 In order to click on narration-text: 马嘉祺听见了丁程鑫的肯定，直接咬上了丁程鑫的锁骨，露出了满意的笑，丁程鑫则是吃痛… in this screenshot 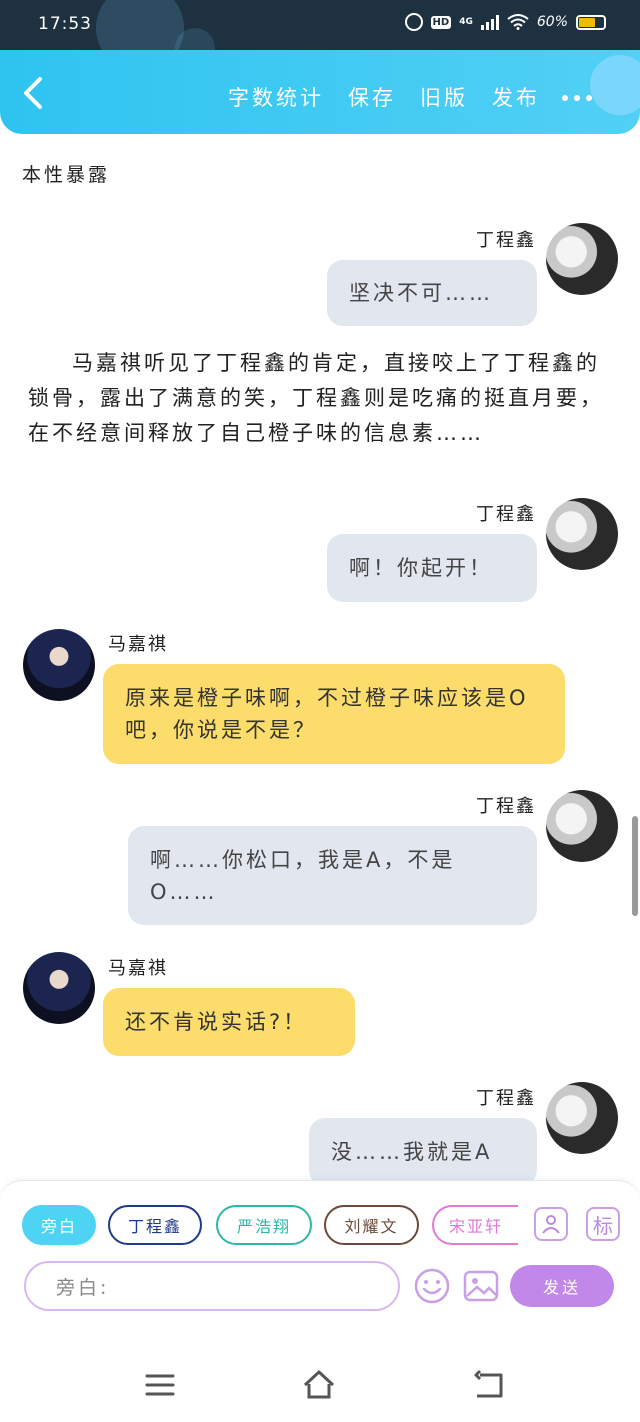, I will do `click(321, 398)`.